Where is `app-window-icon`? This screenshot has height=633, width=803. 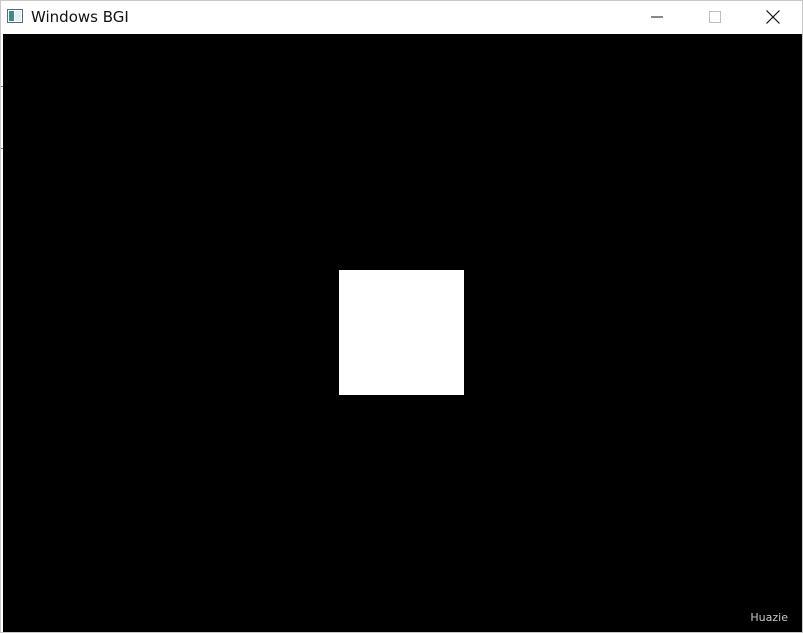
app-window-icon is located at coordinates (15, 16).